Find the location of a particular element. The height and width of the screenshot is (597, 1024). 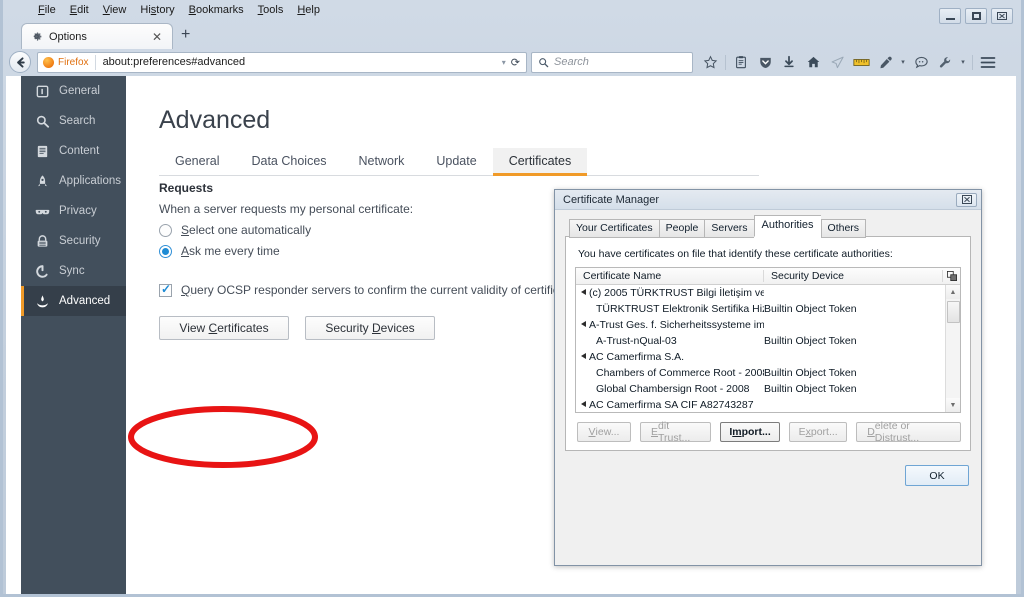

wrench-icon is located at coordinates (944, 61).